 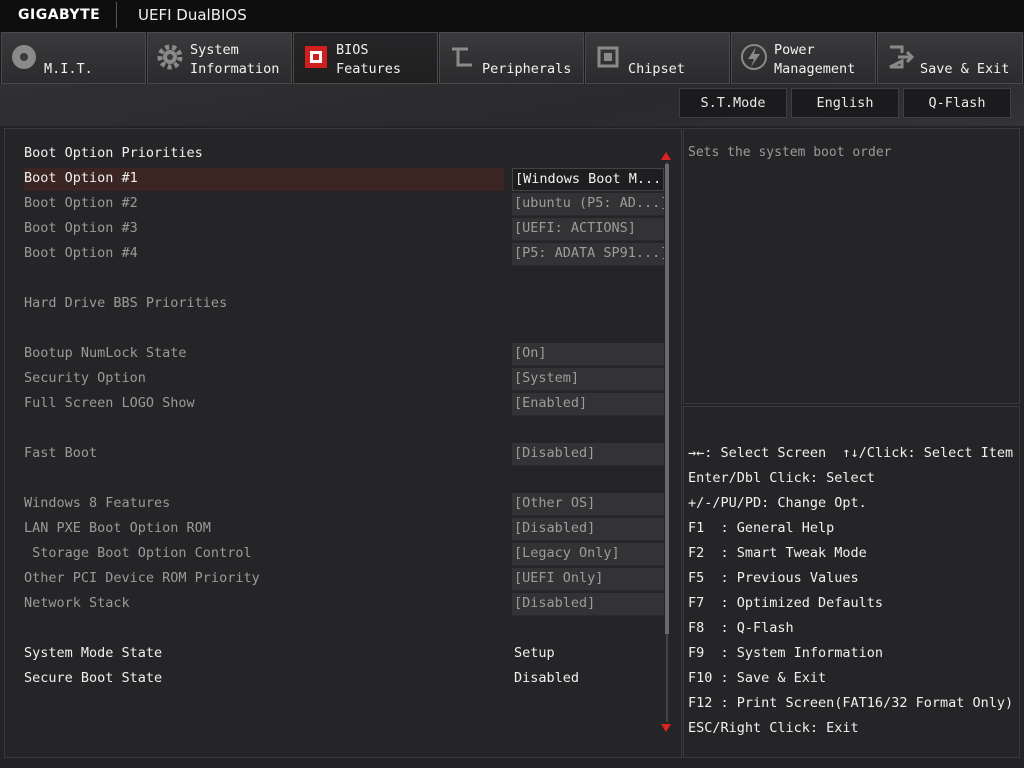 I want to click on key-hint: F10 : Save & Exit, so click(x=757, y=678).